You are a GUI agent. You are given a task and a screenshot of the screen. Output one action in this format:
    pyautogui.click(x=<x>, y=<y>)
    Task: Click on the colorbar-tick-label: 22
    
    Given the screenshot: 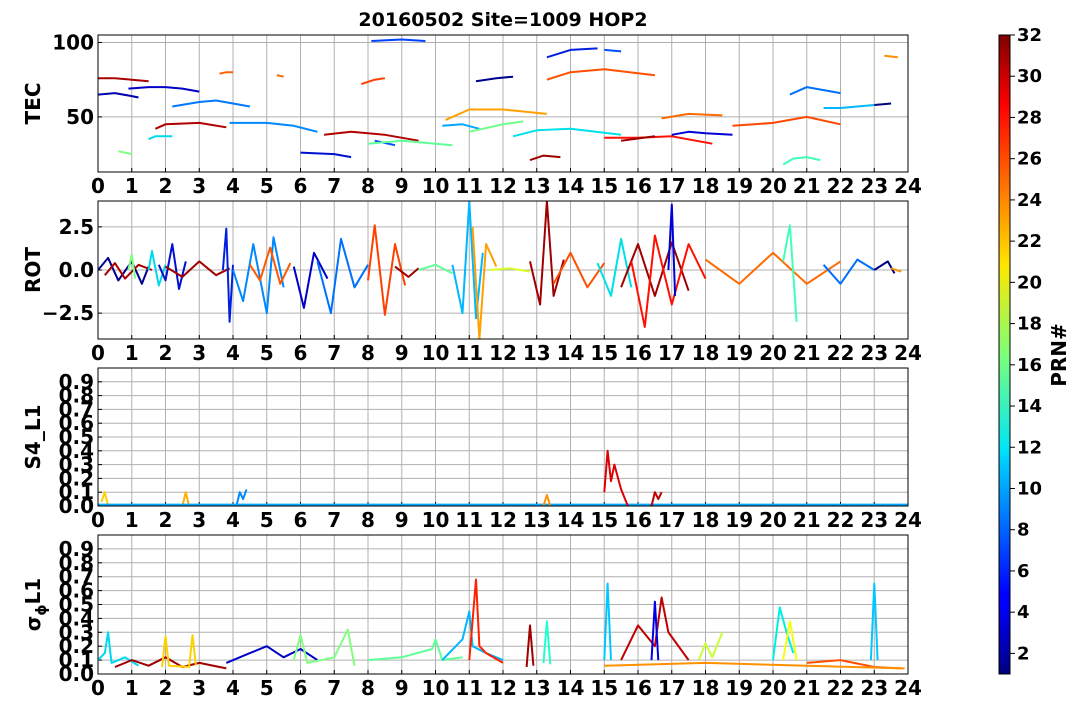 What is the action you would take?
    pyautogui.click(x=1029, y=241)
    